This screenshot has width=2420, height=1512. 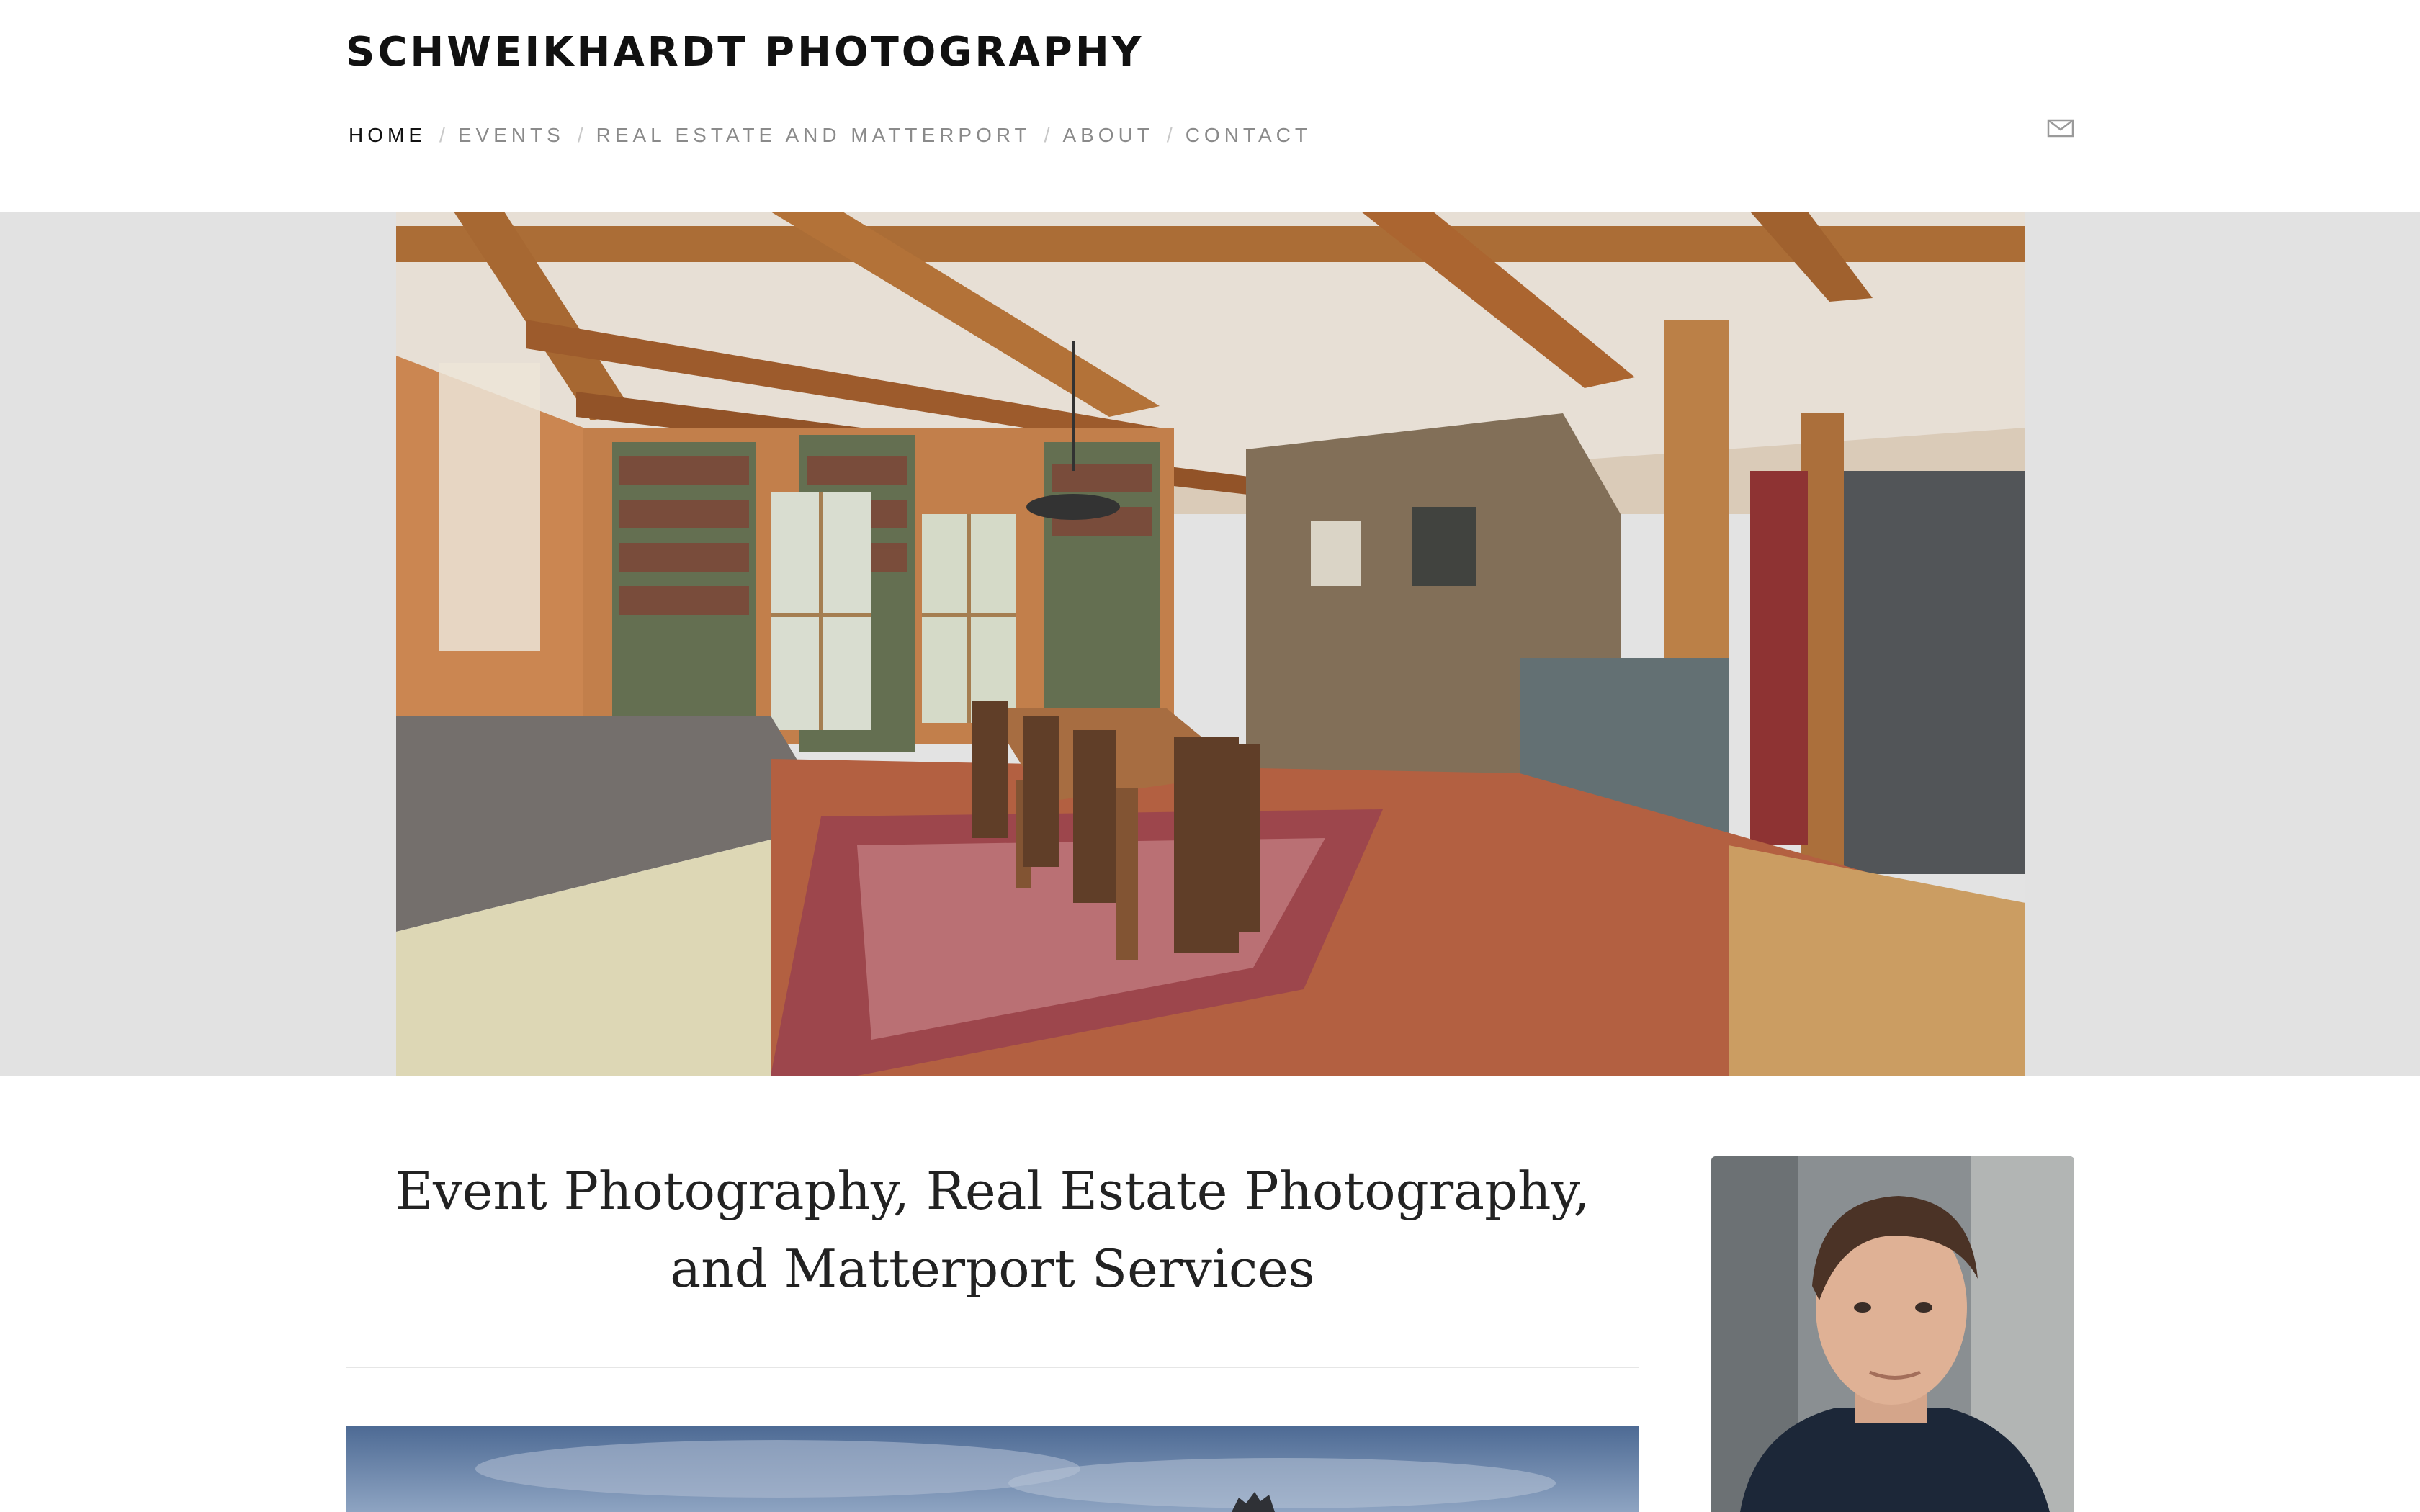 I want to click on mail-icon, so click(x=2060, y=128).